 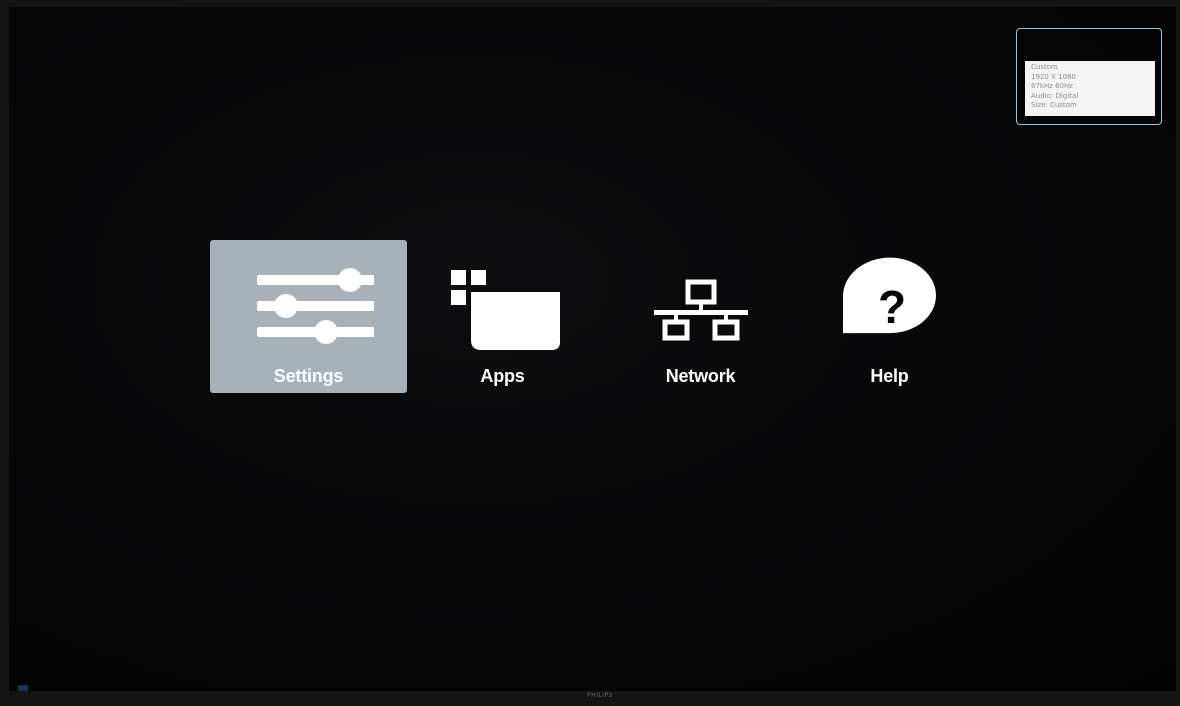 I want to click on menu-item-label: Network, so click(x=700, y=376).